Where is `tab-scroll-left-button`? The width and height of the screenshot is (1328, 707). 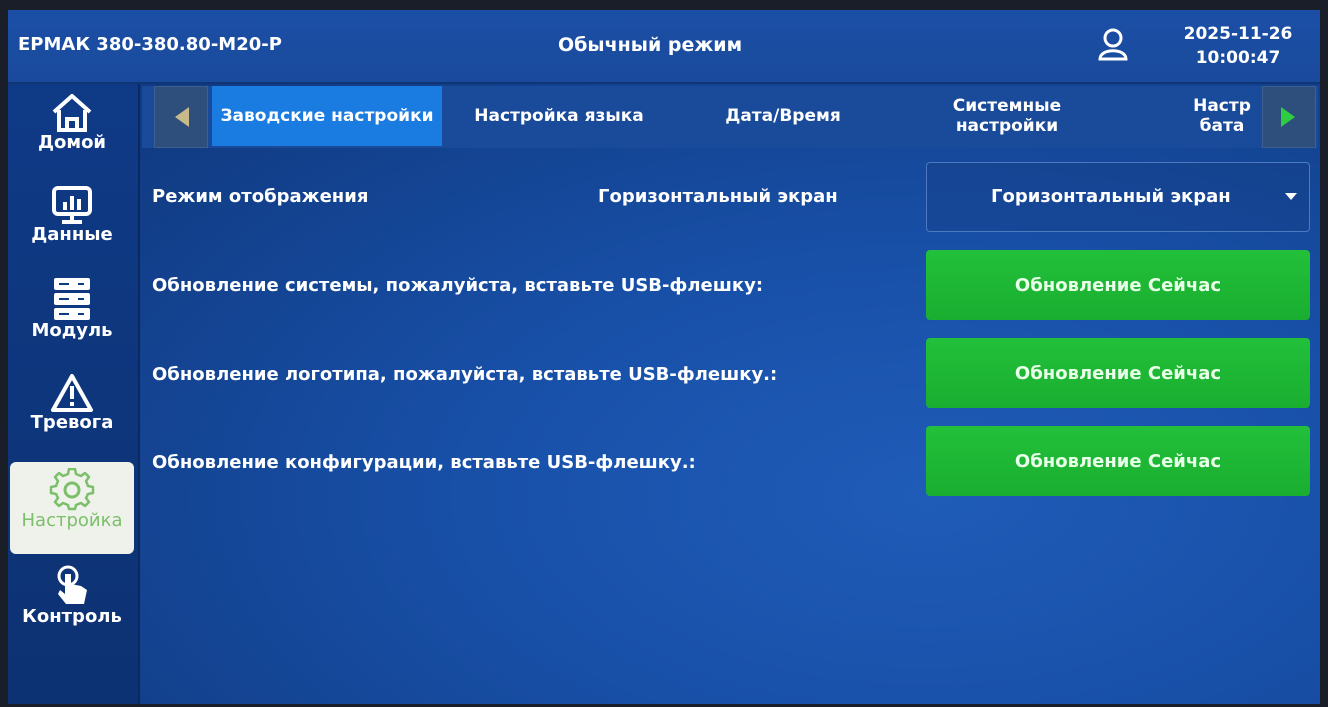 tab-scroll-left-button is located at coordinates (181, 117).